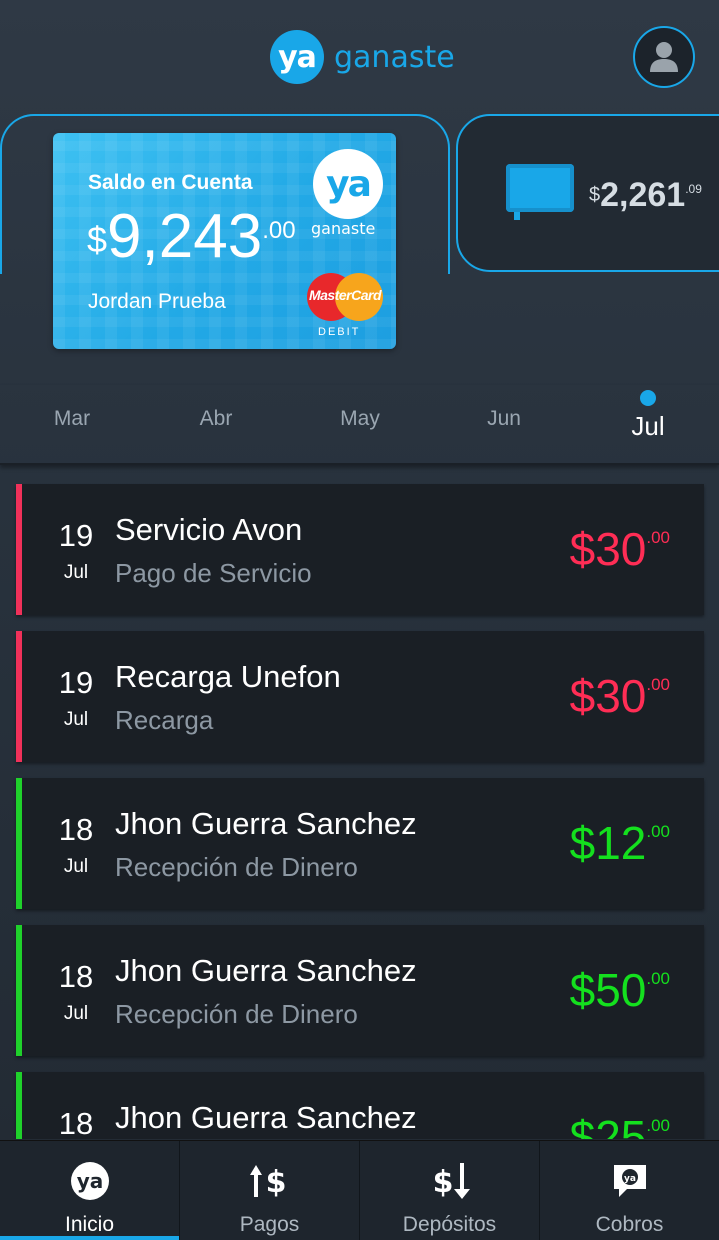 The height and width of the screenshot is (1240, 719). I want to click on card-brand-text: ganaste, so click(343, 228).